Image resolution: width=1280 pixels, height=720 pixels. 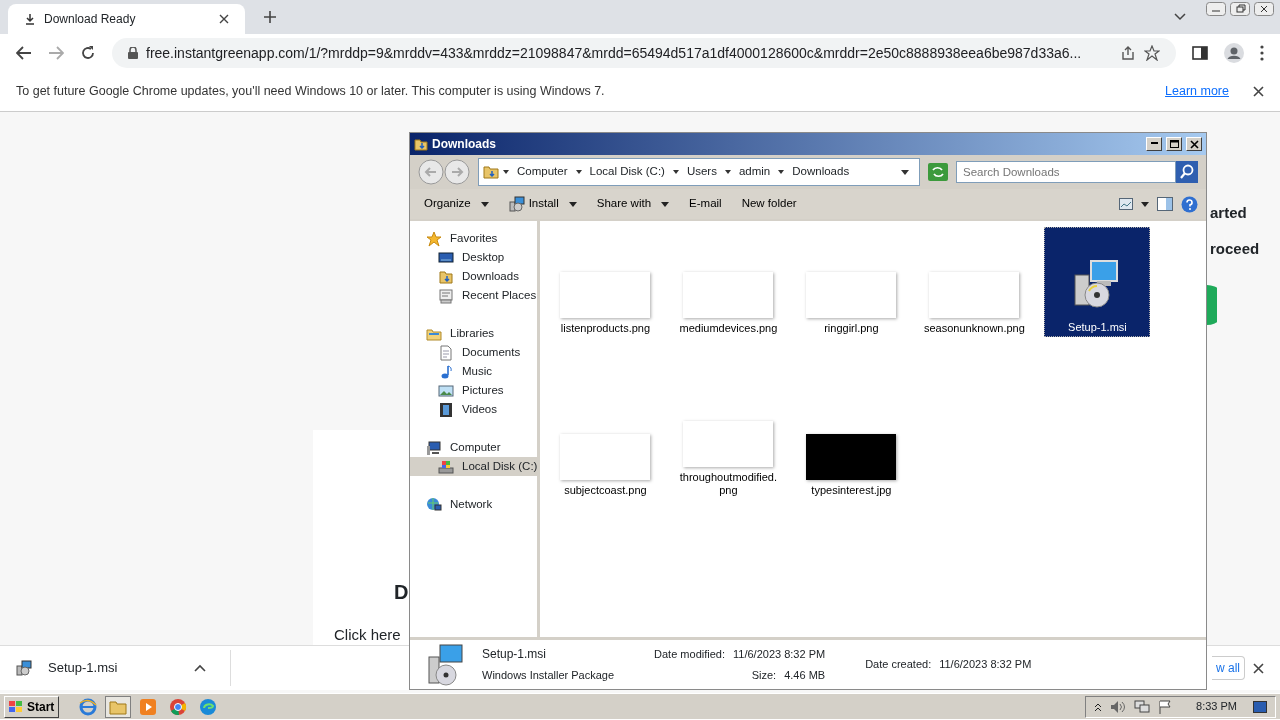 What do you see at coordinates (401, 592) in the screenshot?
I see `heading-fragment: D` at bounding box center [401, 592].